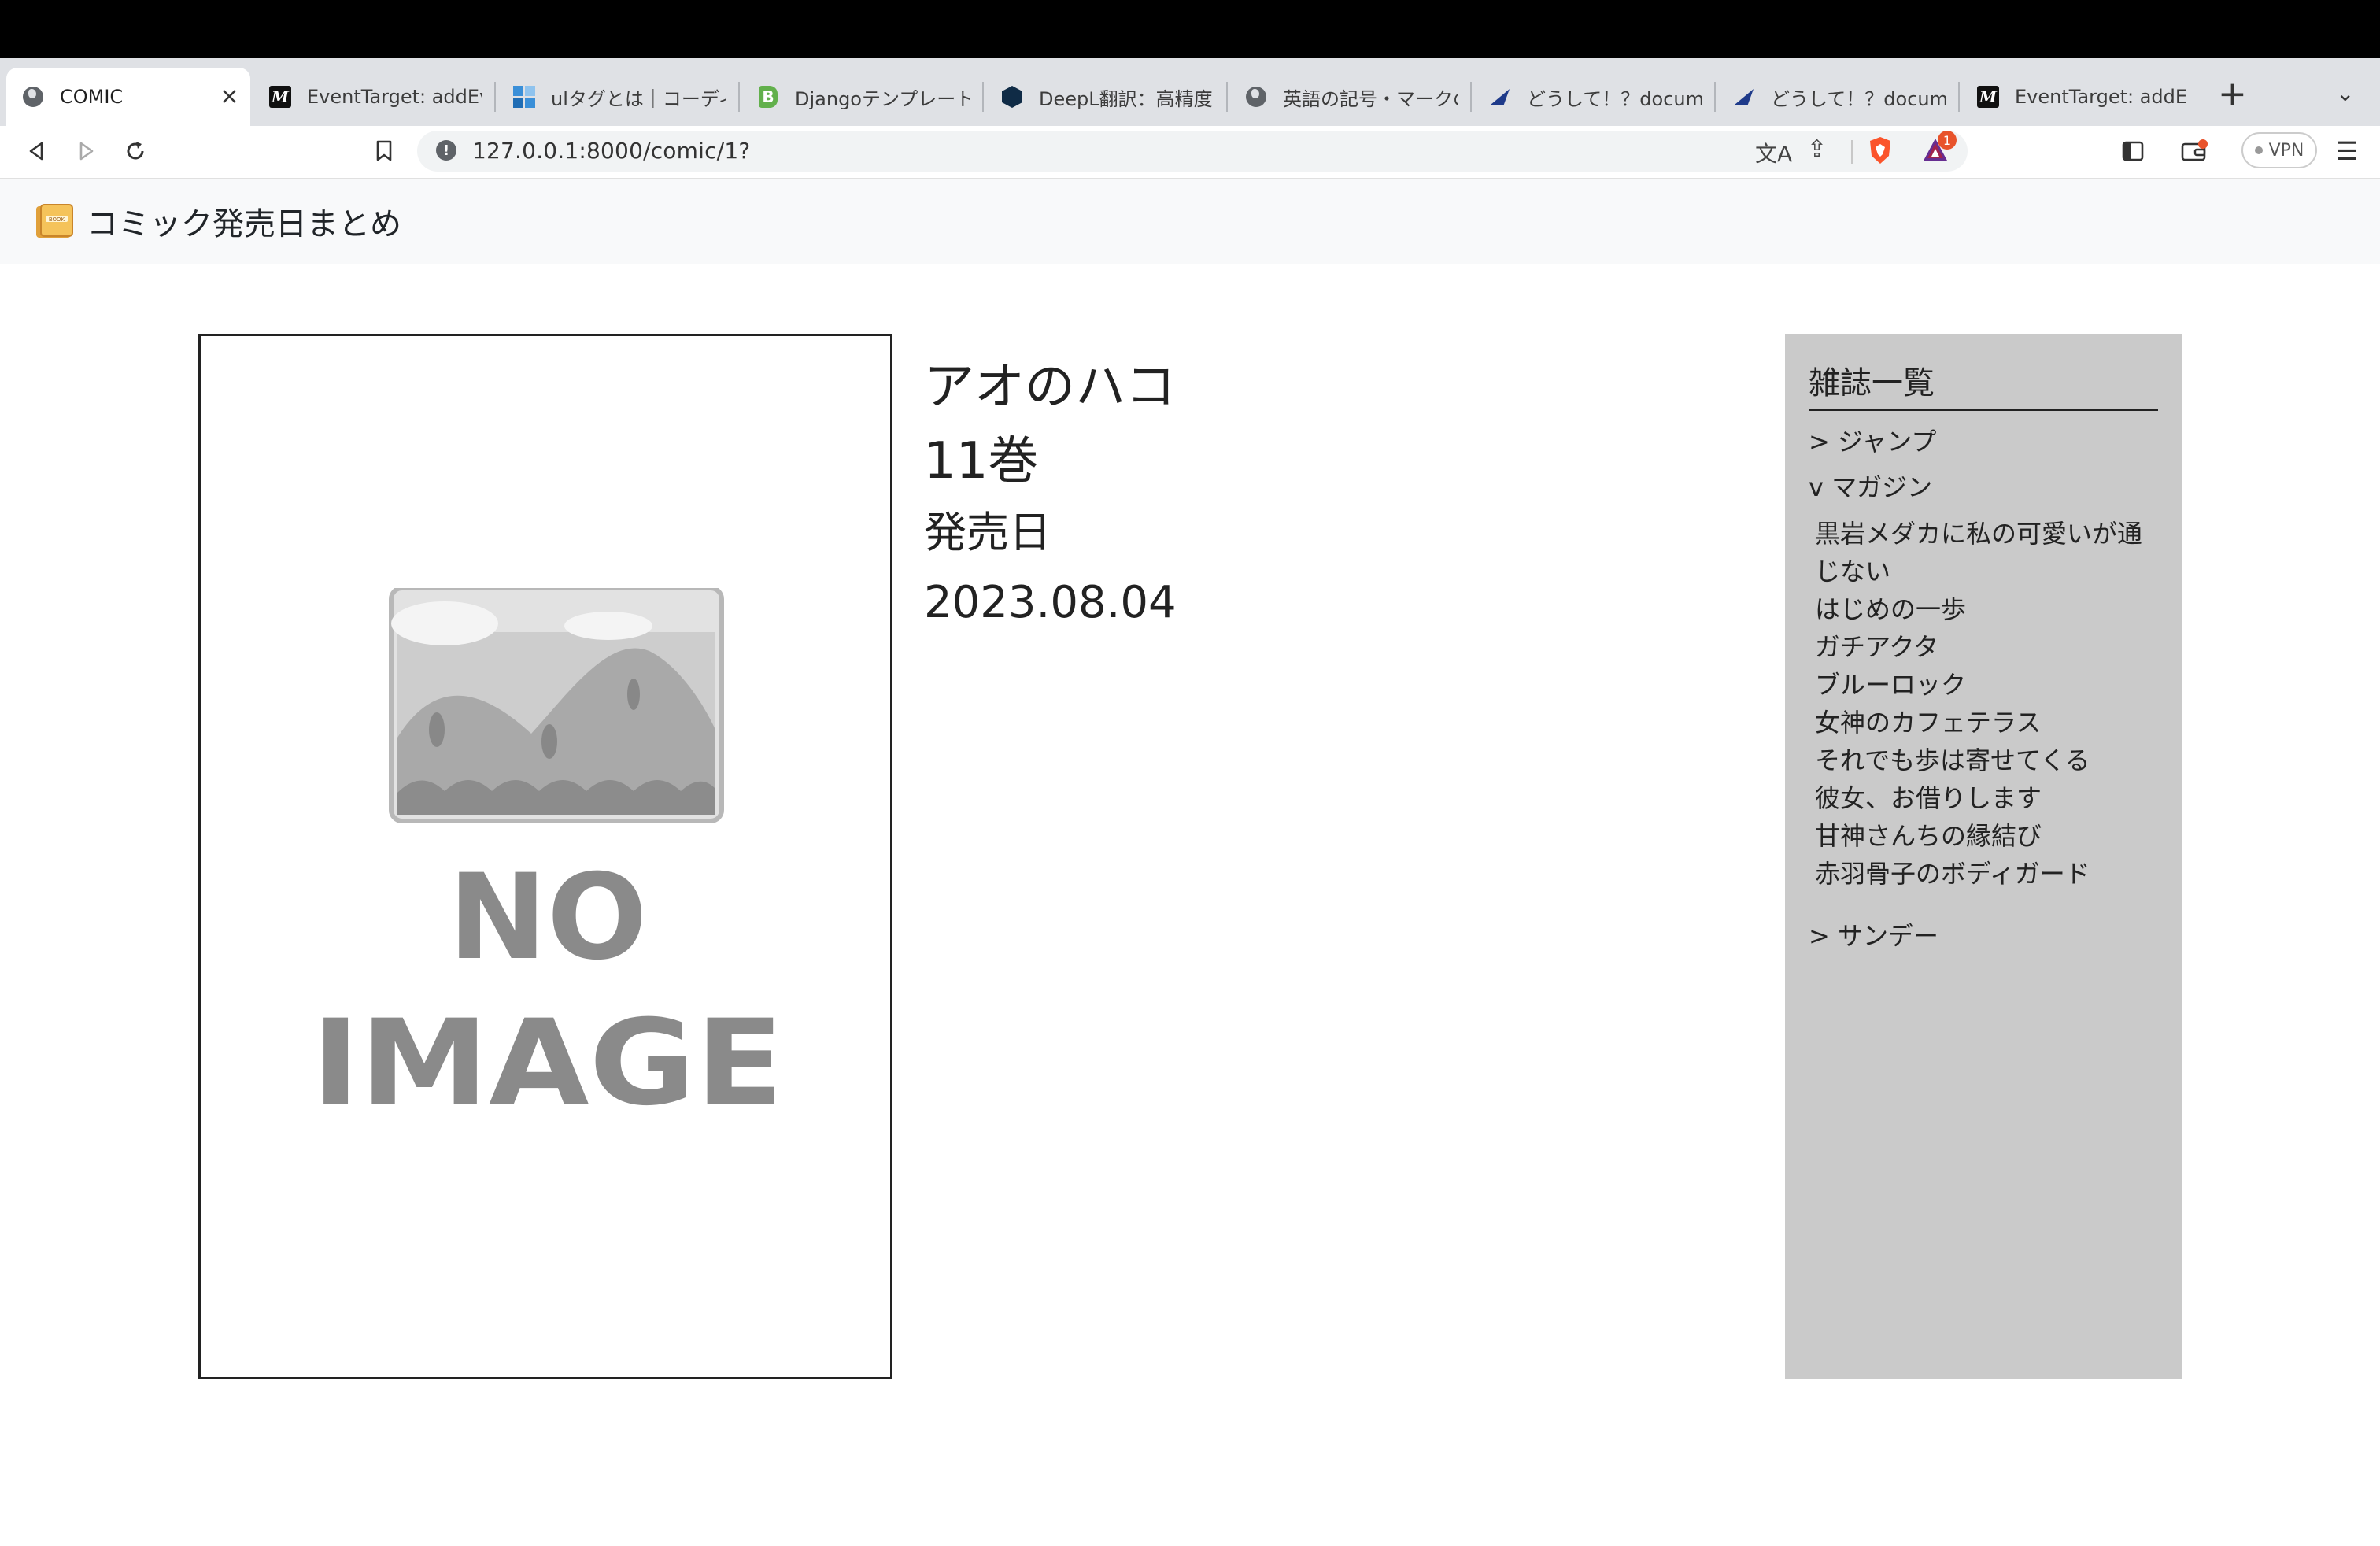 This screenshot has width=2380, height=1546. Describe the element at coordinates (2347, 151) in the screenshot. I see `menu-icon: ☰` at that location.